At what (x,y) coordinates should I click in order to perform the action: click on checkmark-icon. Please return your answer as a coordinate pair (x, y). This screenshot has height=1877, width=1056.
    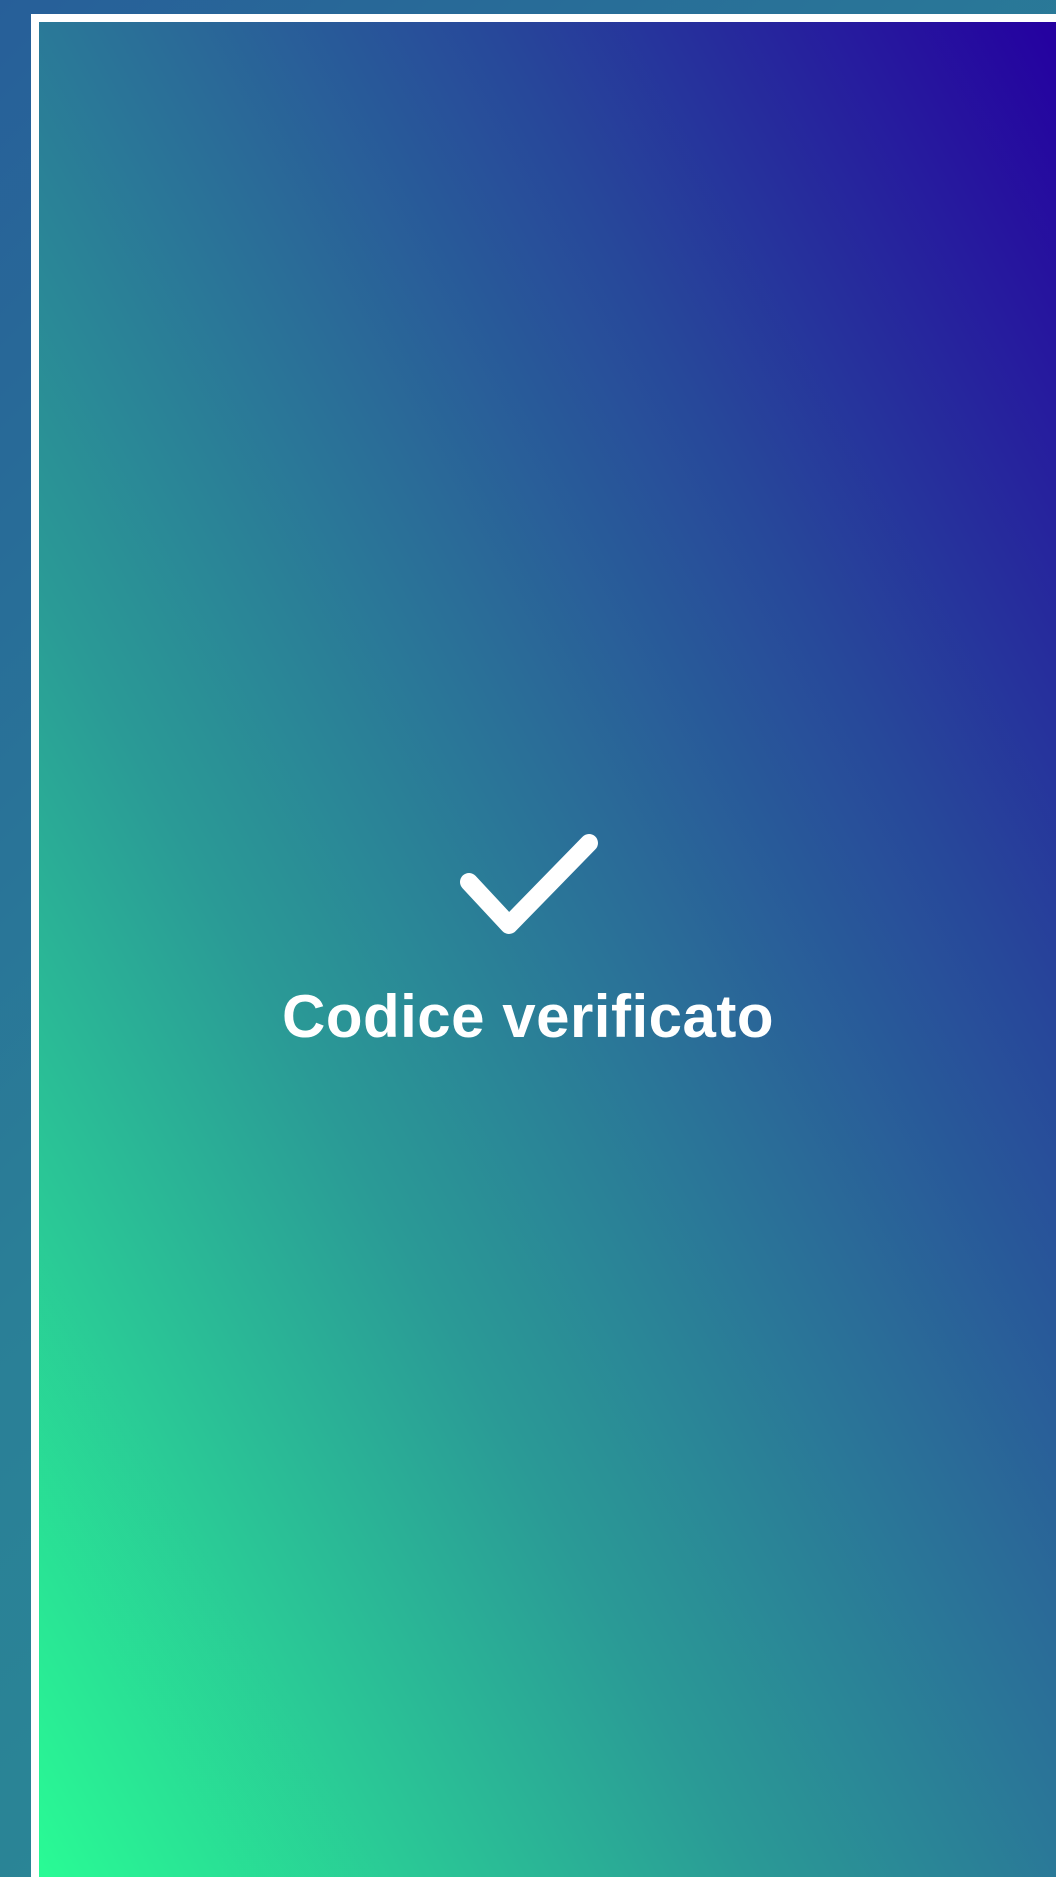
    Looking at the image, I should click on (529, 884).